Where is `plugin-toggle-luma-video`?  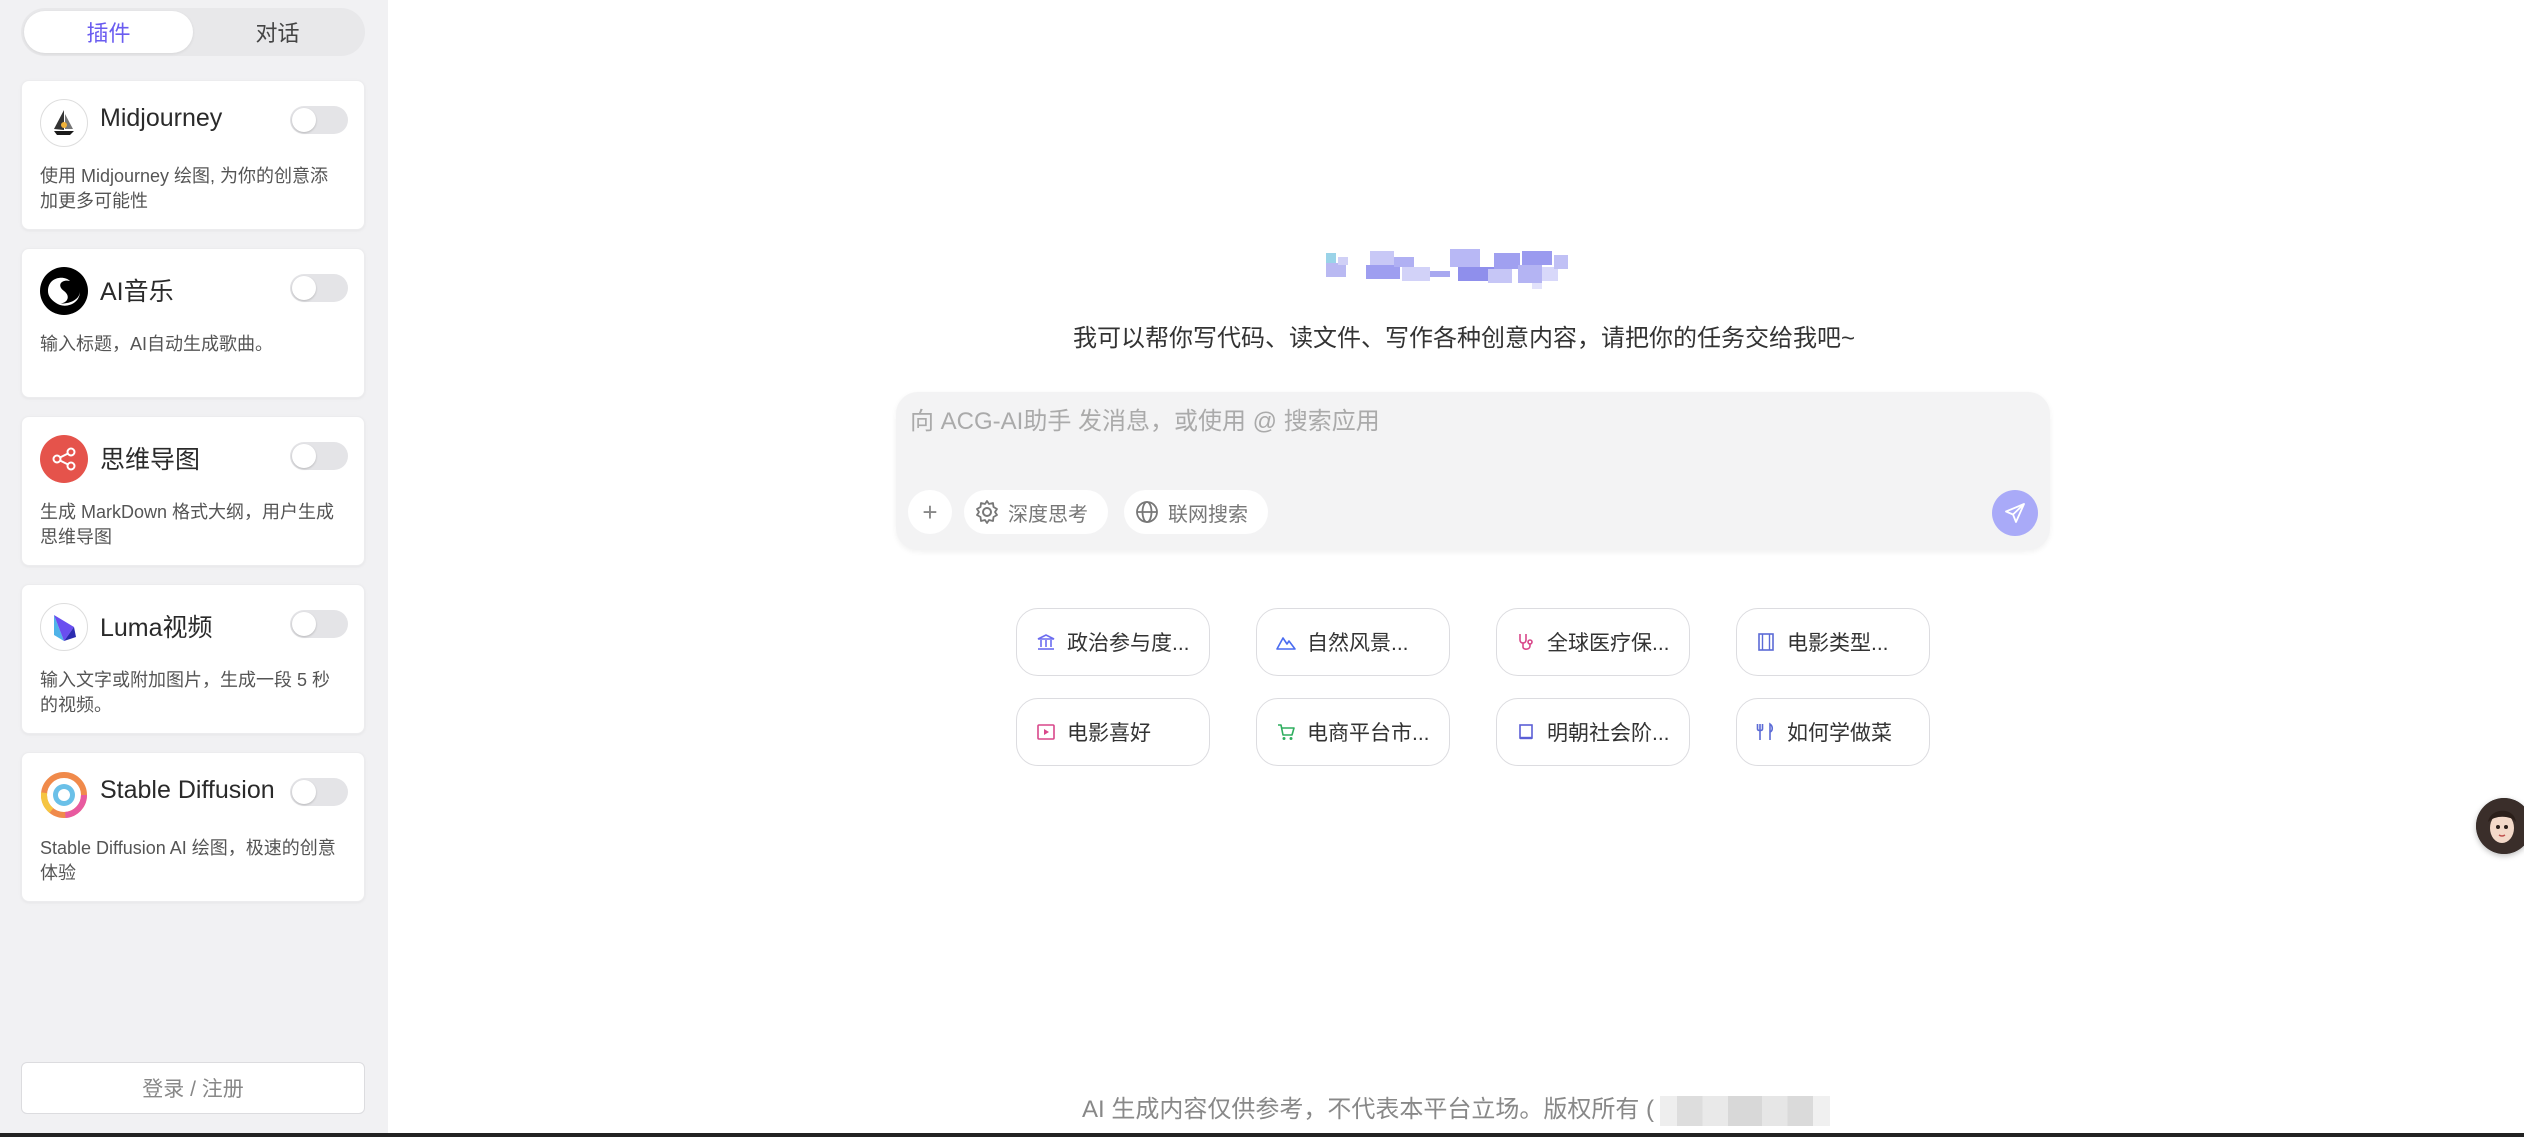
plugin-toggle-luma-video is located at coordinates (319, 624).